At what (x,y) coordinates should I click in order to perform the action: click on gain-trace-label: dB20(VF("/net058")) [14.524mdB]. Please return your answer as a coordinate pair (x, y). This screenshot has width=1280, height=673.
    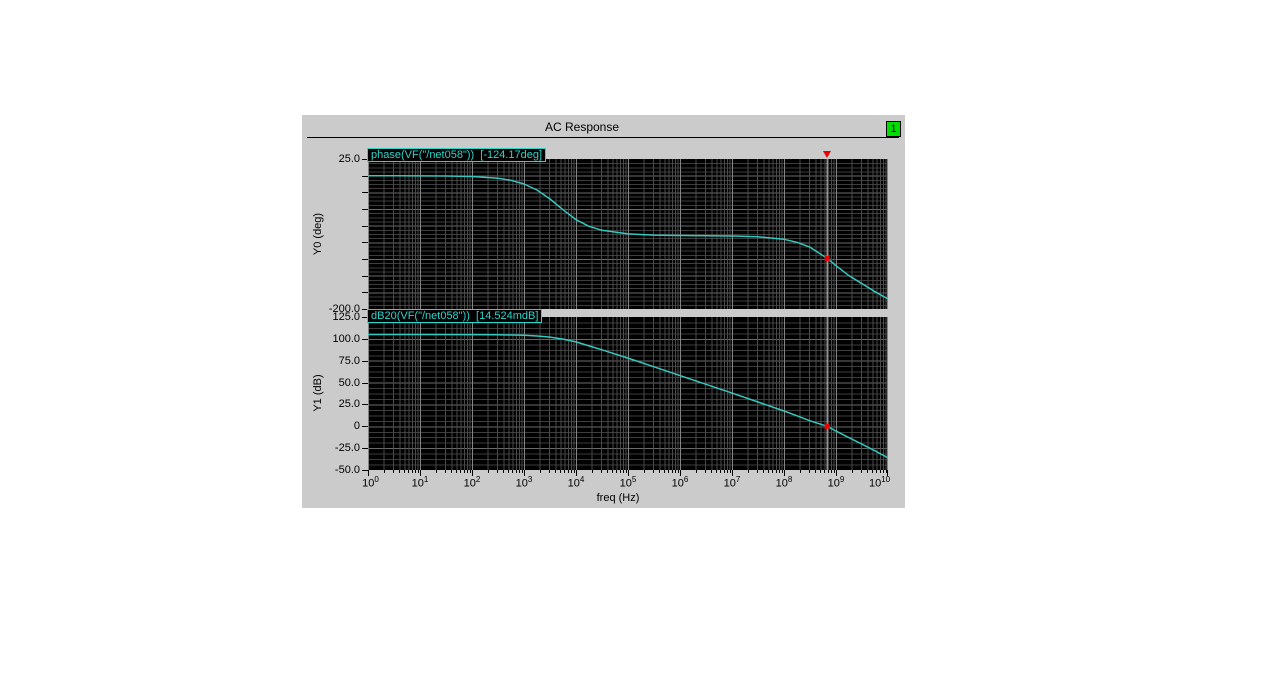
    Looking at the image, I should click on (455, 316).